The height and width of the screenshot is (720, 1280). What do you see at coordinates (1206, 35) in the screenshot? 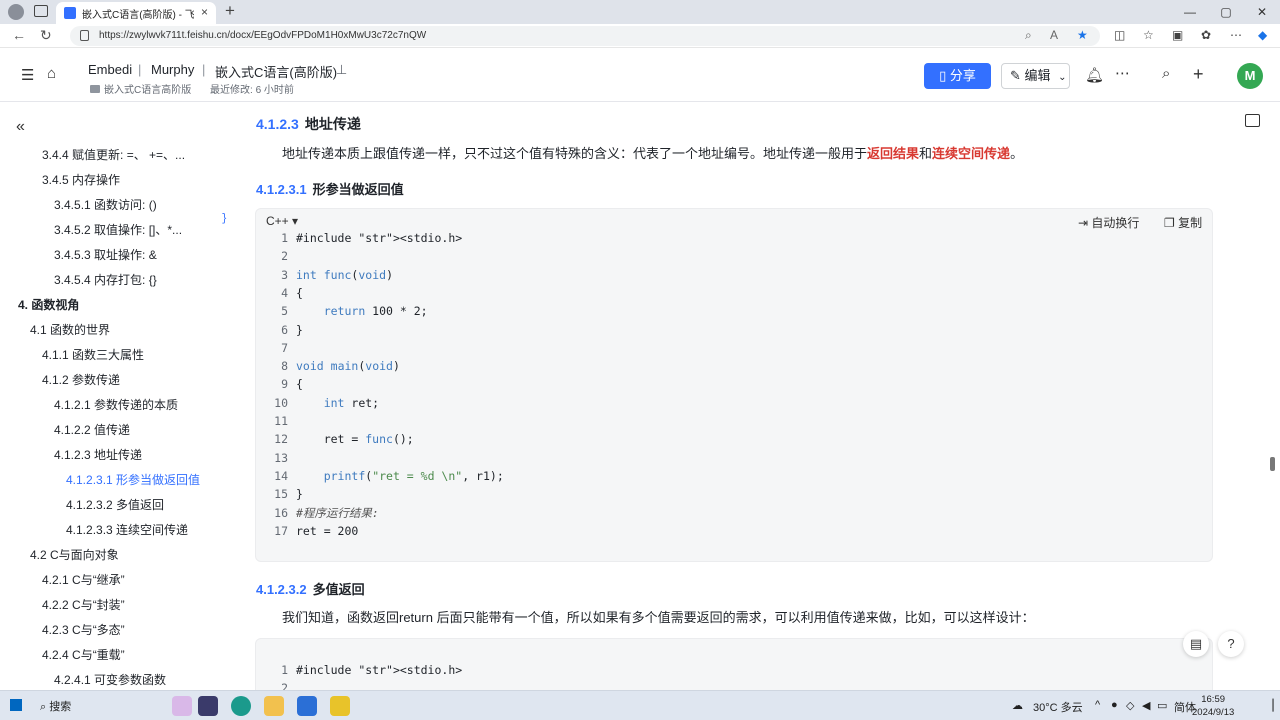
I see `extension-icon: ✿` at bounding box center [1206, 35].